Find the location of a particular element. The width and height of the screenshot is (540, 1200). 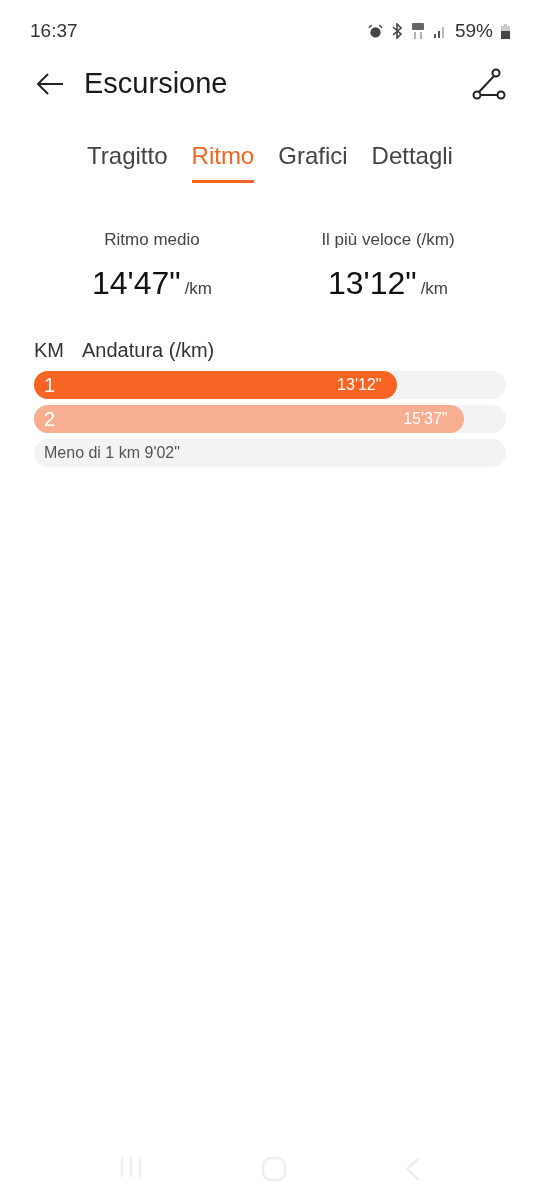

bluetooth-icon is located at coordinates (396, 31).